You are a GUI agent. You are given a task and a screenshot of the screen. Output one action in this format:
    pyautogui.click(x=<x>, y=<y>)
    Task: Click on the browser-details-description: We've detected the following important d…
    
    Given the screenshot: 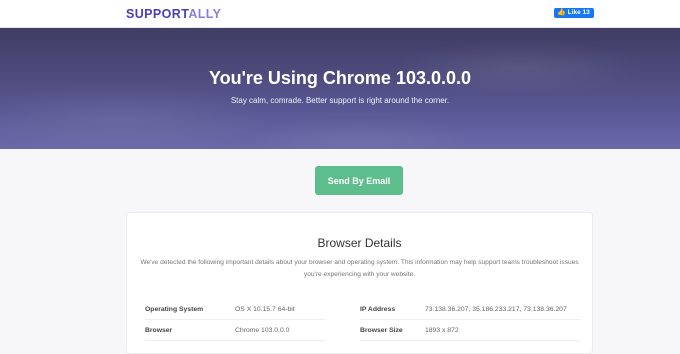 What is the action you would take?
    pyautogui.click(x=359, y=268)
    